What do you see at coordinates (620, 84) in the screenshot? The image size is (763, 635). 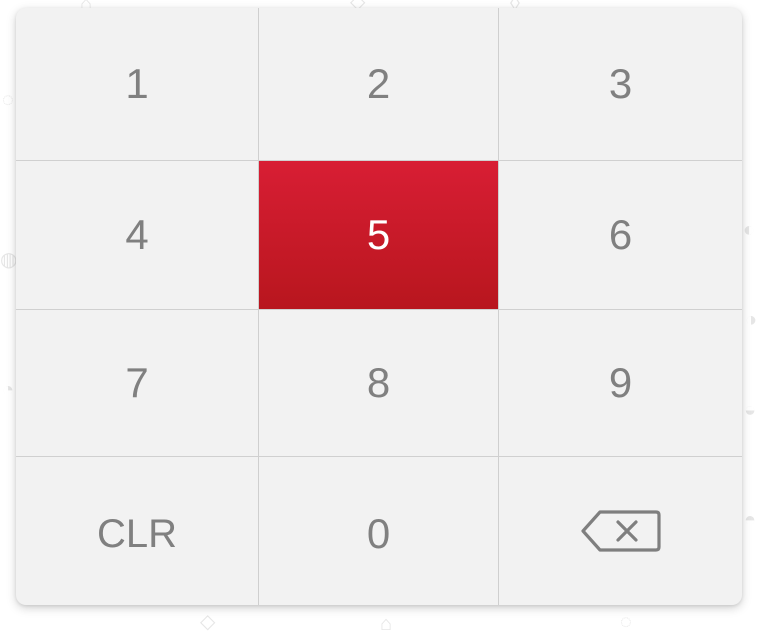 I see `key-3: 3` at bounding box center [620, 84].